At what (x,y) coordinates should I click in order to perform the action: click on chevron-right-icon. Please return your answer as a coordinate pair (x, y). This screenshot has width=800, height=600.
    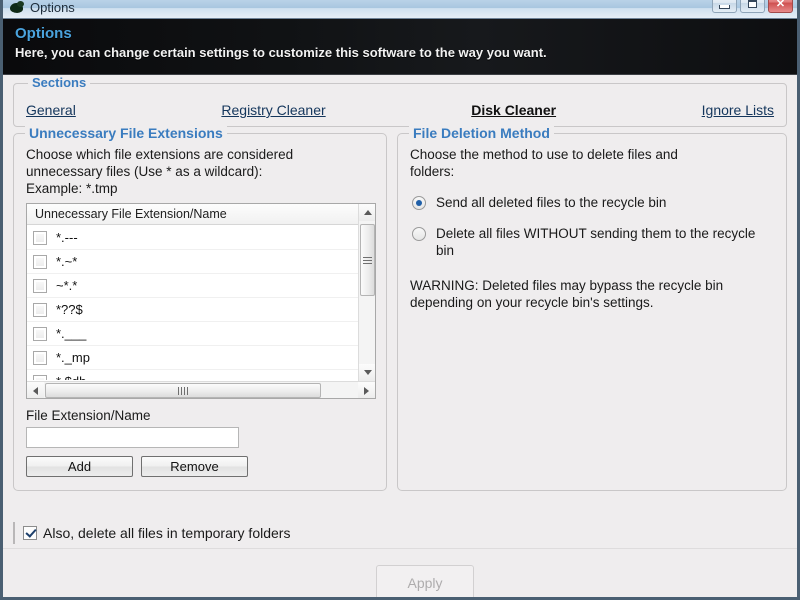
    Looking at the image, I should click on (366, 390).